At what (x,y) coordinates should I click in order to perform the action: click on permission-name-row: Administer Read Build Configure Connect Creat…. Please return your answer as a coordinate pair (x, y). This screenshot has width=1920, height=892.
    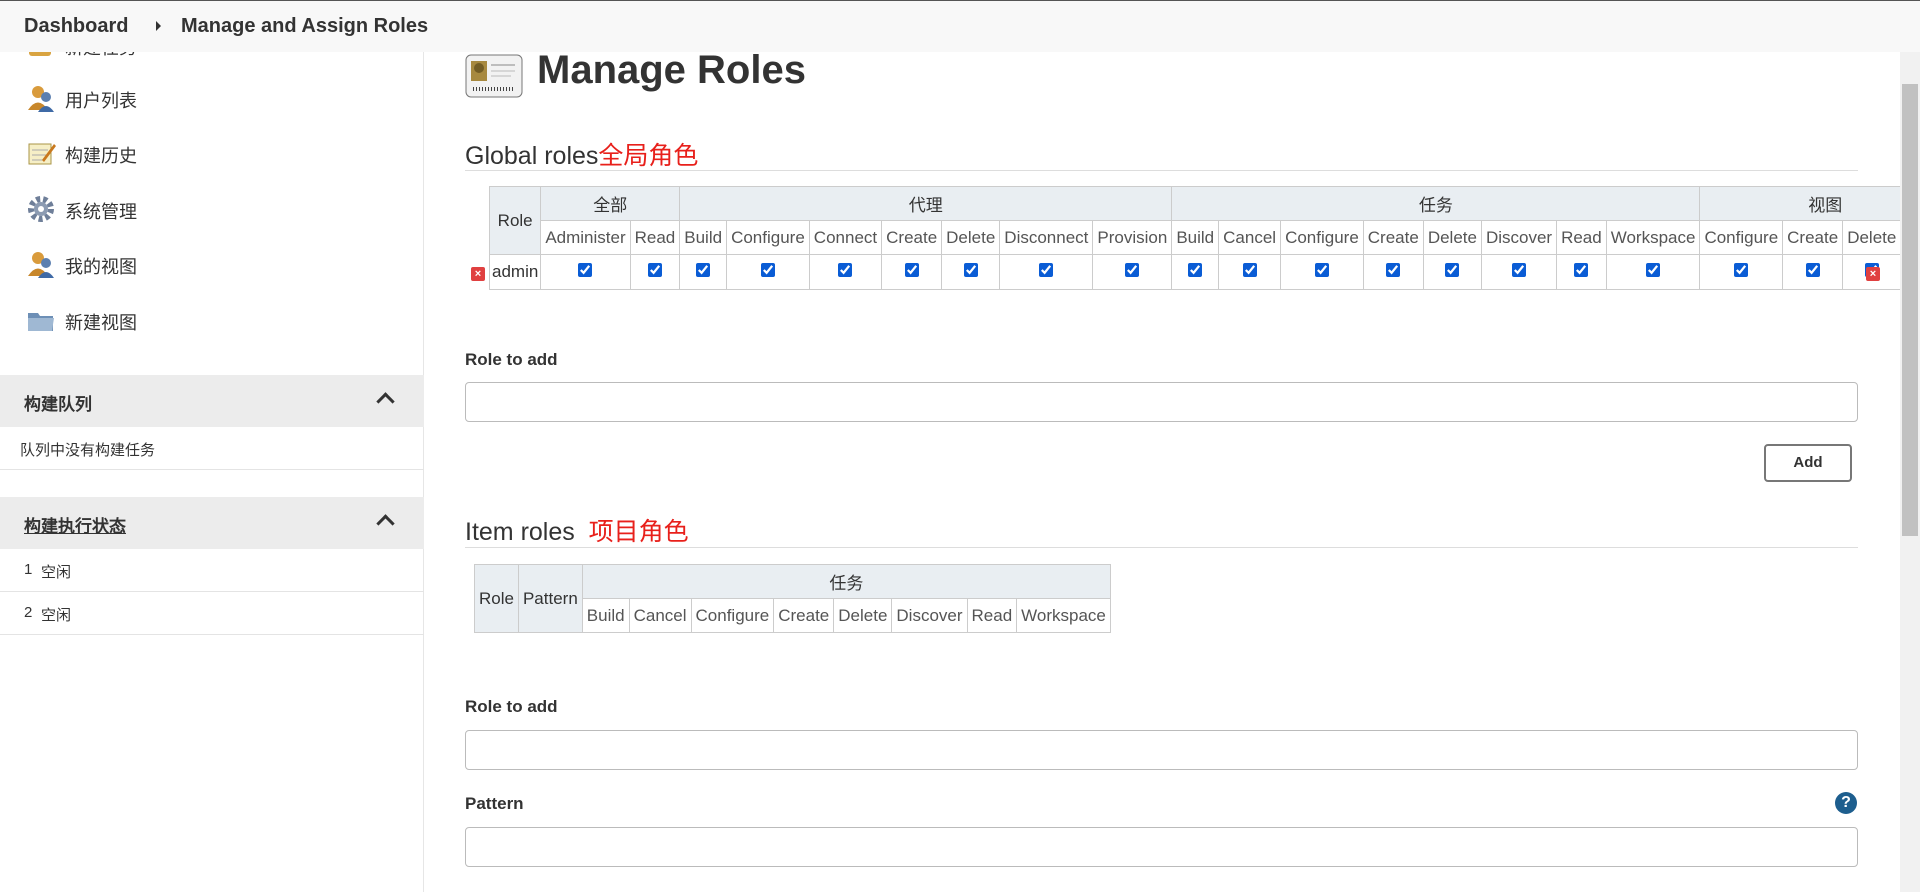
    Looking at the image, I should click on (1205, 237).